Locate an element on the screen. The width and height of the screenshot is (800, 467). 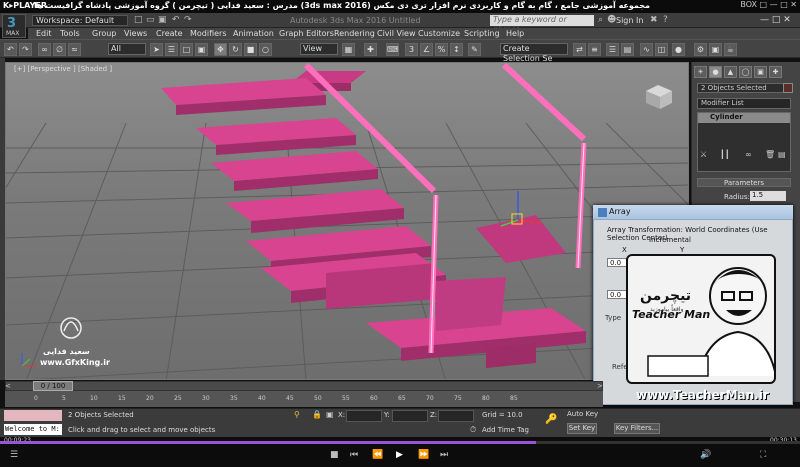
lock-selection-icon: 🔒 is located at coordinates (317, 414).